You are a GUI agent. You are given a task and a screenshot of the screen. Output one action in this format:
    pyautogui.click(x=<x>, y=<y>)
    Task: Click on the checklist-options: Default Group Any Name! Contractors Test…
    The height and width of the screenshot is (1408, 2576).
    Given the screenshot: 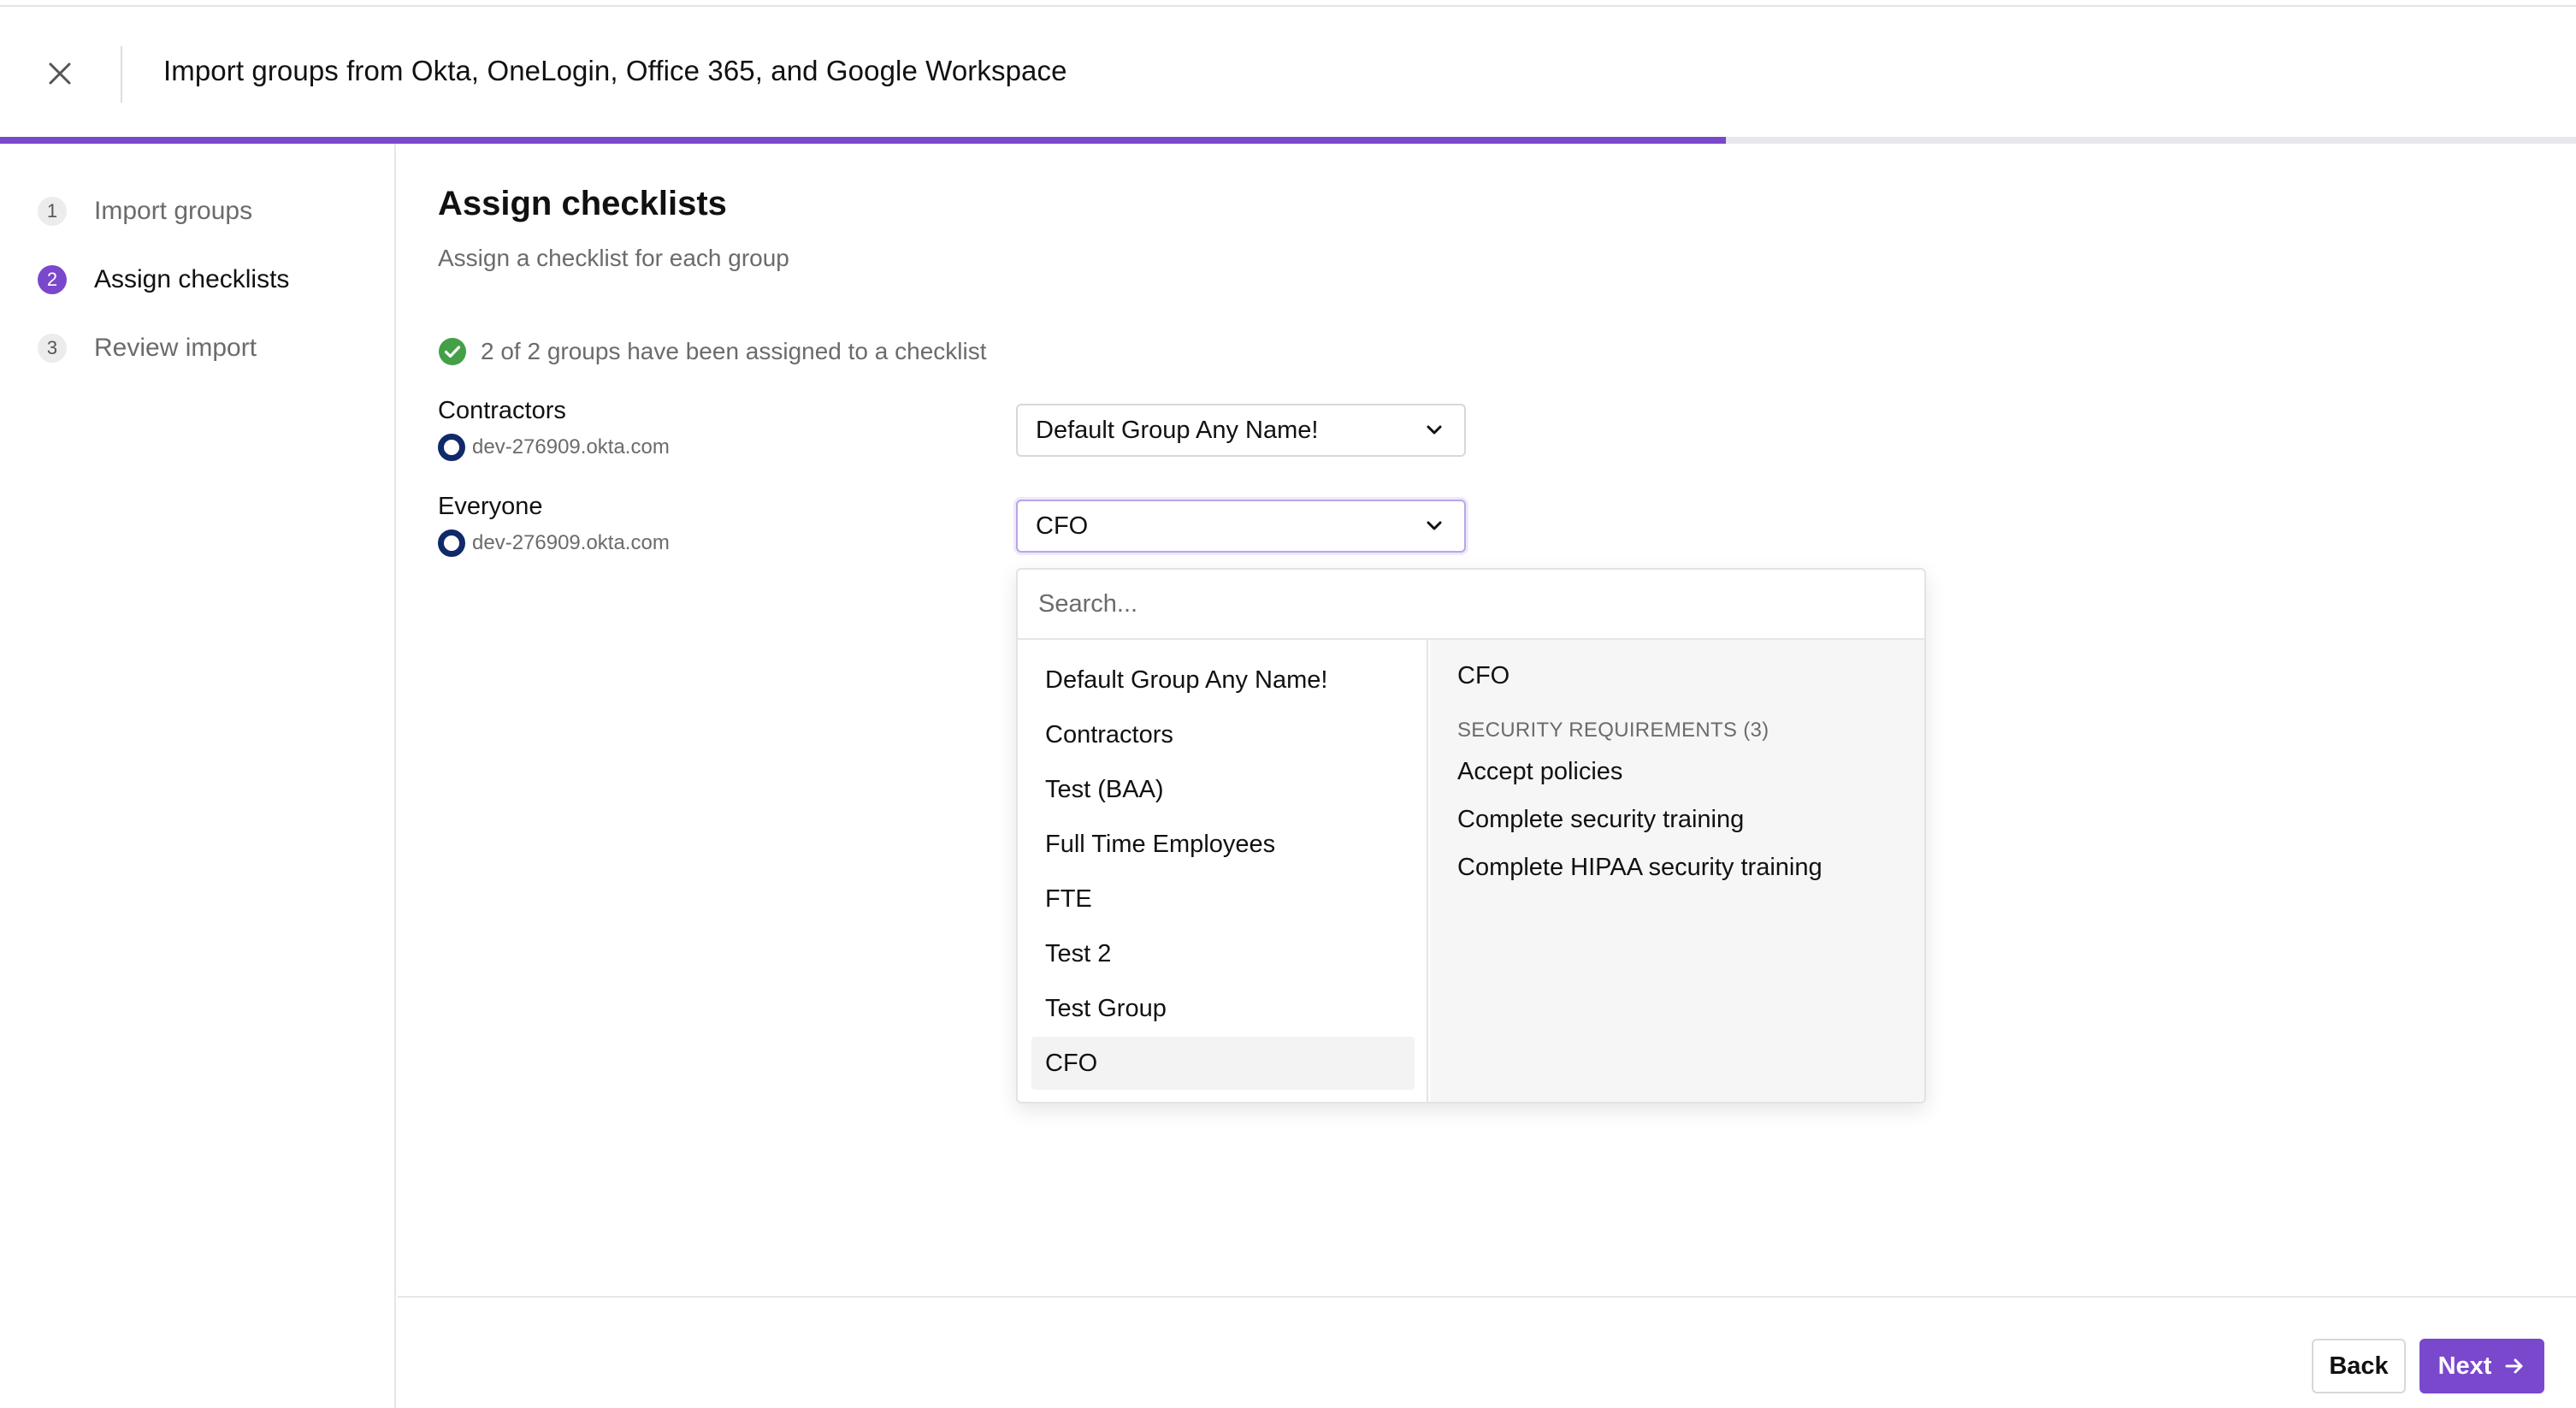 What is the action you would take?
    pyautogui.click(x=1223, y=871)
    